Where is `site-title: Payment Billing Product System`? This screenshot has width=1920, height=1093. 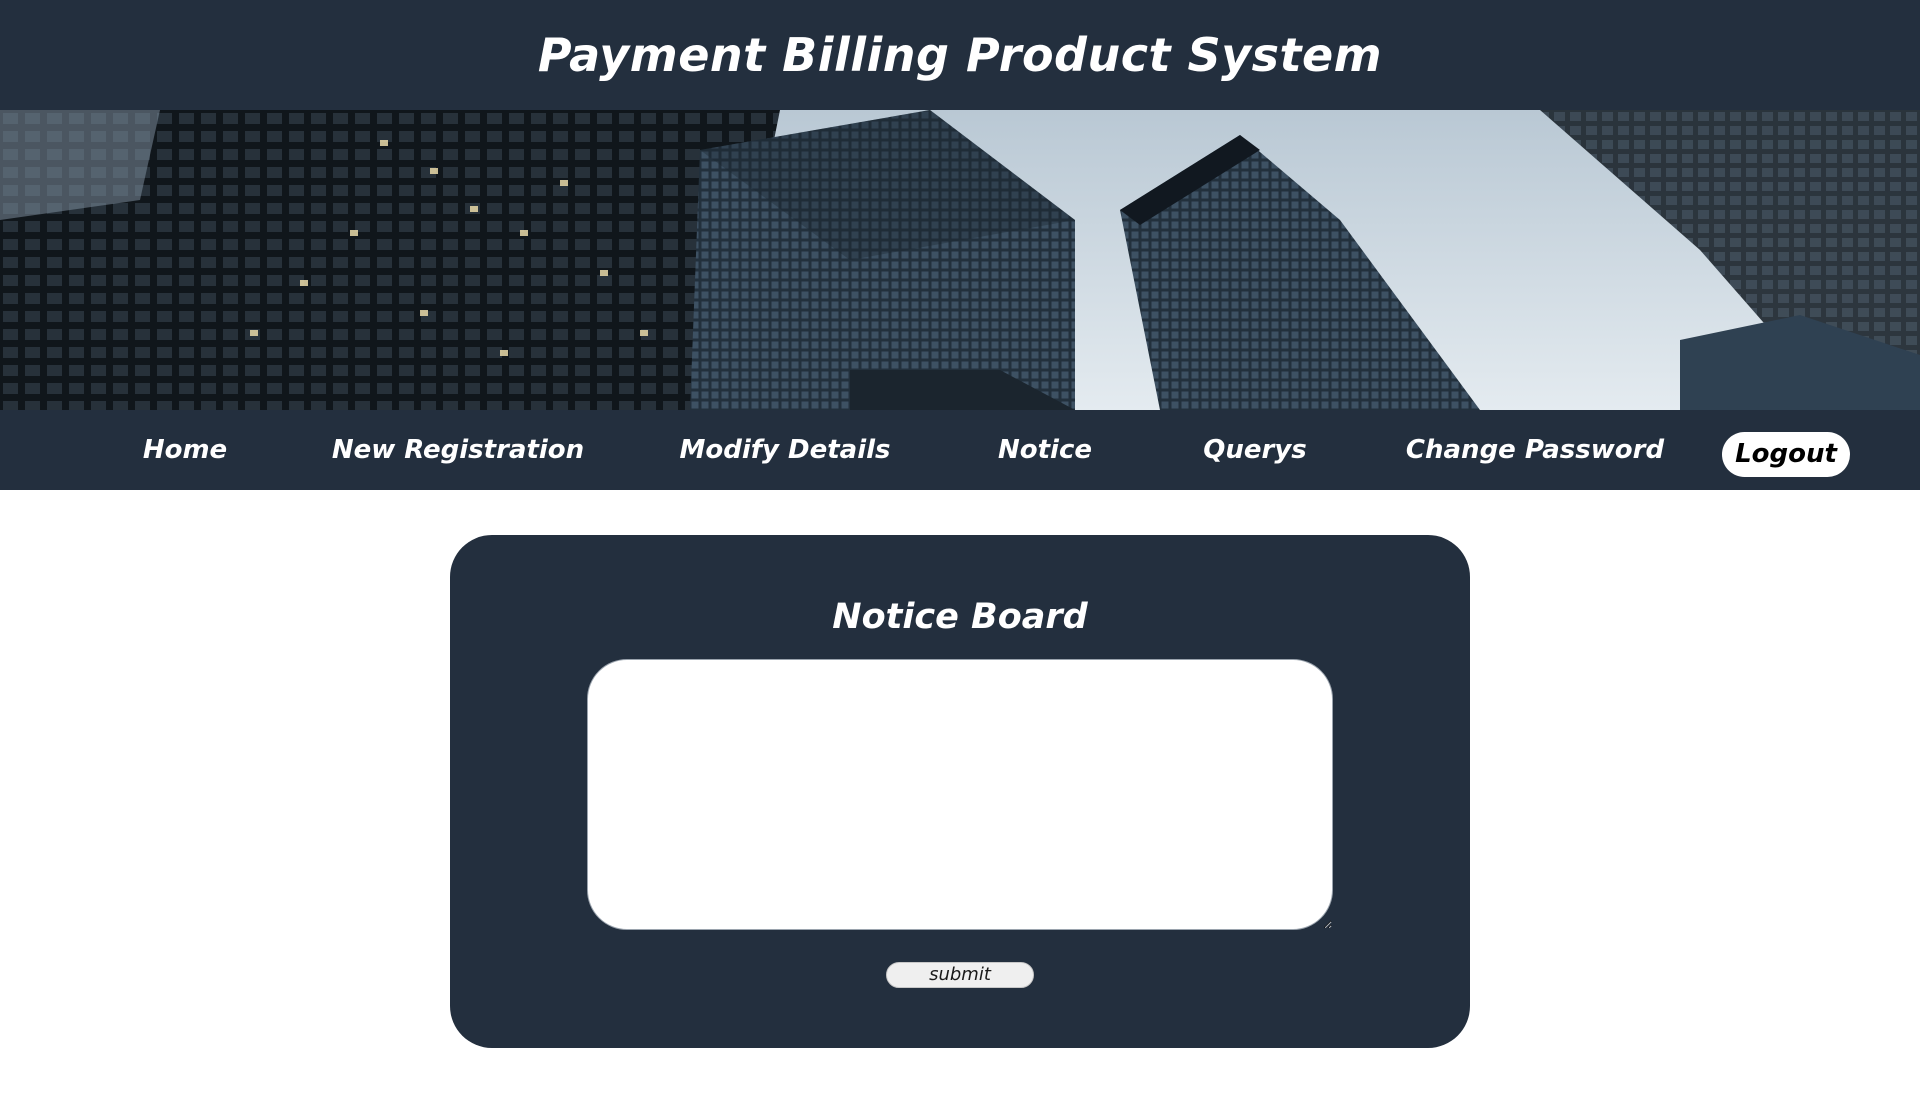
site-title: Payment Billing Product System is located at coordinates (960, 55).